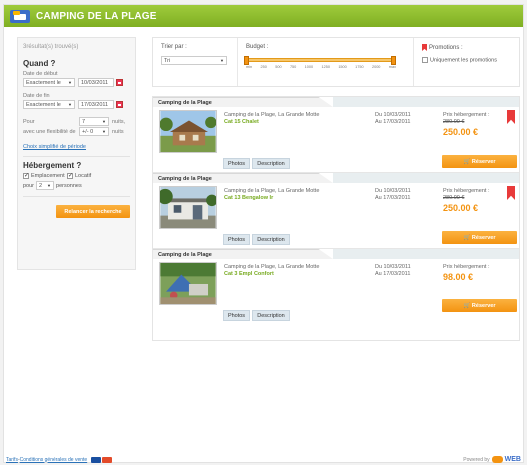 The height and width of the screenshot is (465, 527). Describe the element at coordinates (54, 460) in the screenshot. I see `cgv-link: Conditions générales de vente` at that location.